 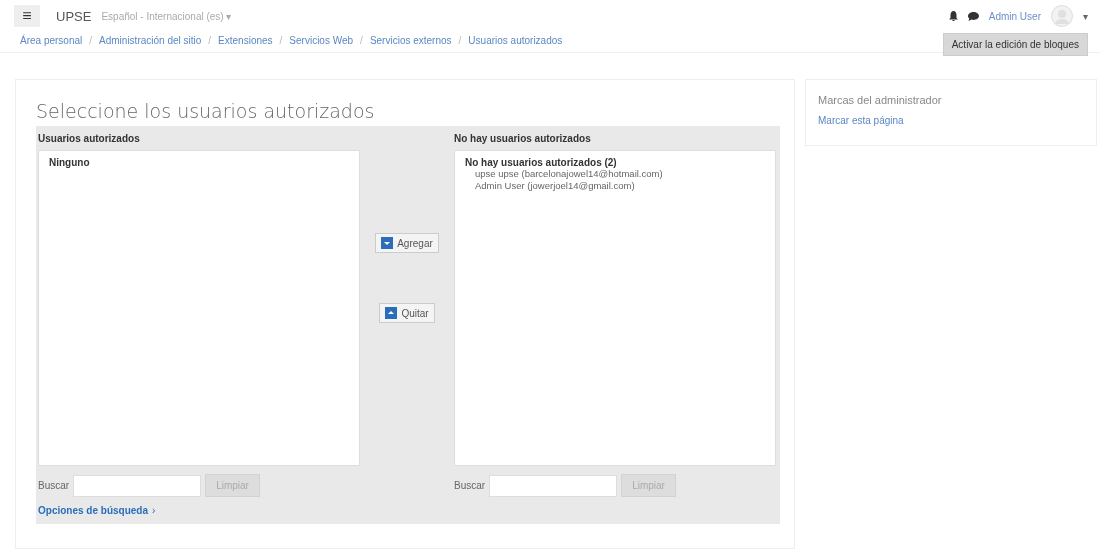 What do you see at coordinates (407, 243) in the screenshot?
I see `add-button: Agregar` at bounding box center [407, 243].